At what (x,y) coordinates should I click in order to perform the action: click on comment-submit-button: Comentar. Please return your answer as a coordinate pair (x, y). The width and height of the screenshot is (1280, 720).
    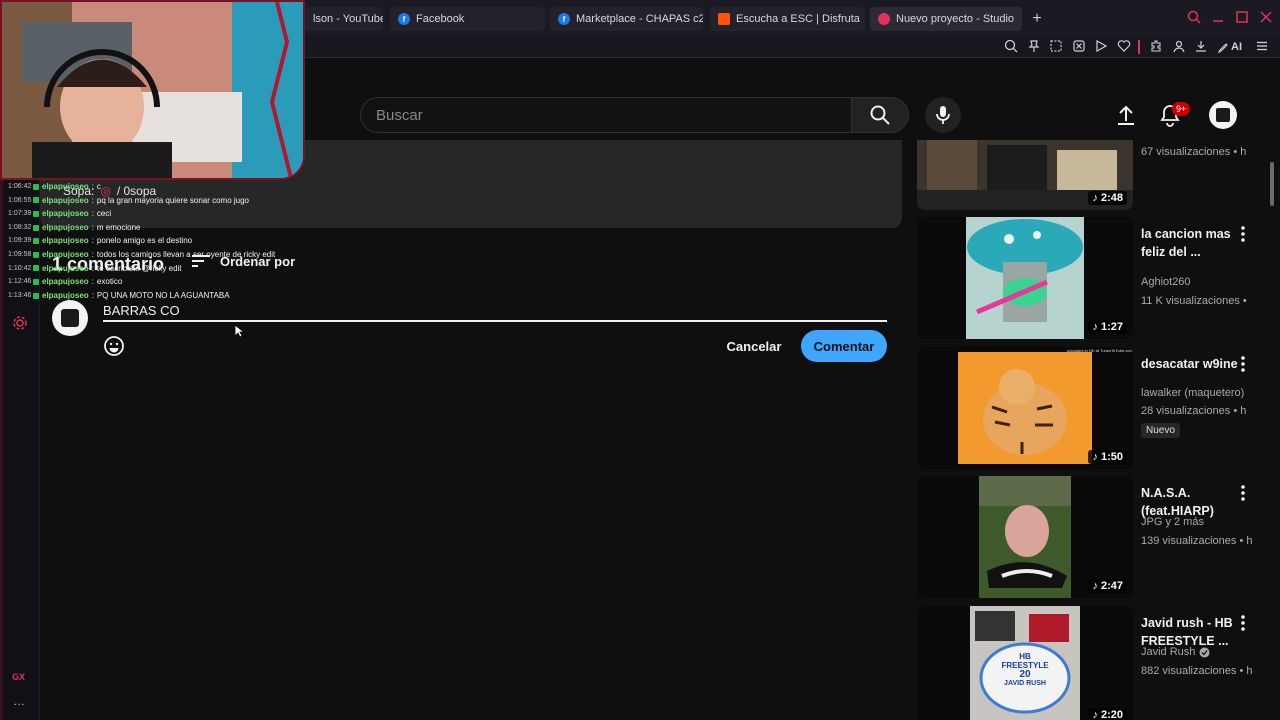
    Looking at the image, I should click on (844, 346).